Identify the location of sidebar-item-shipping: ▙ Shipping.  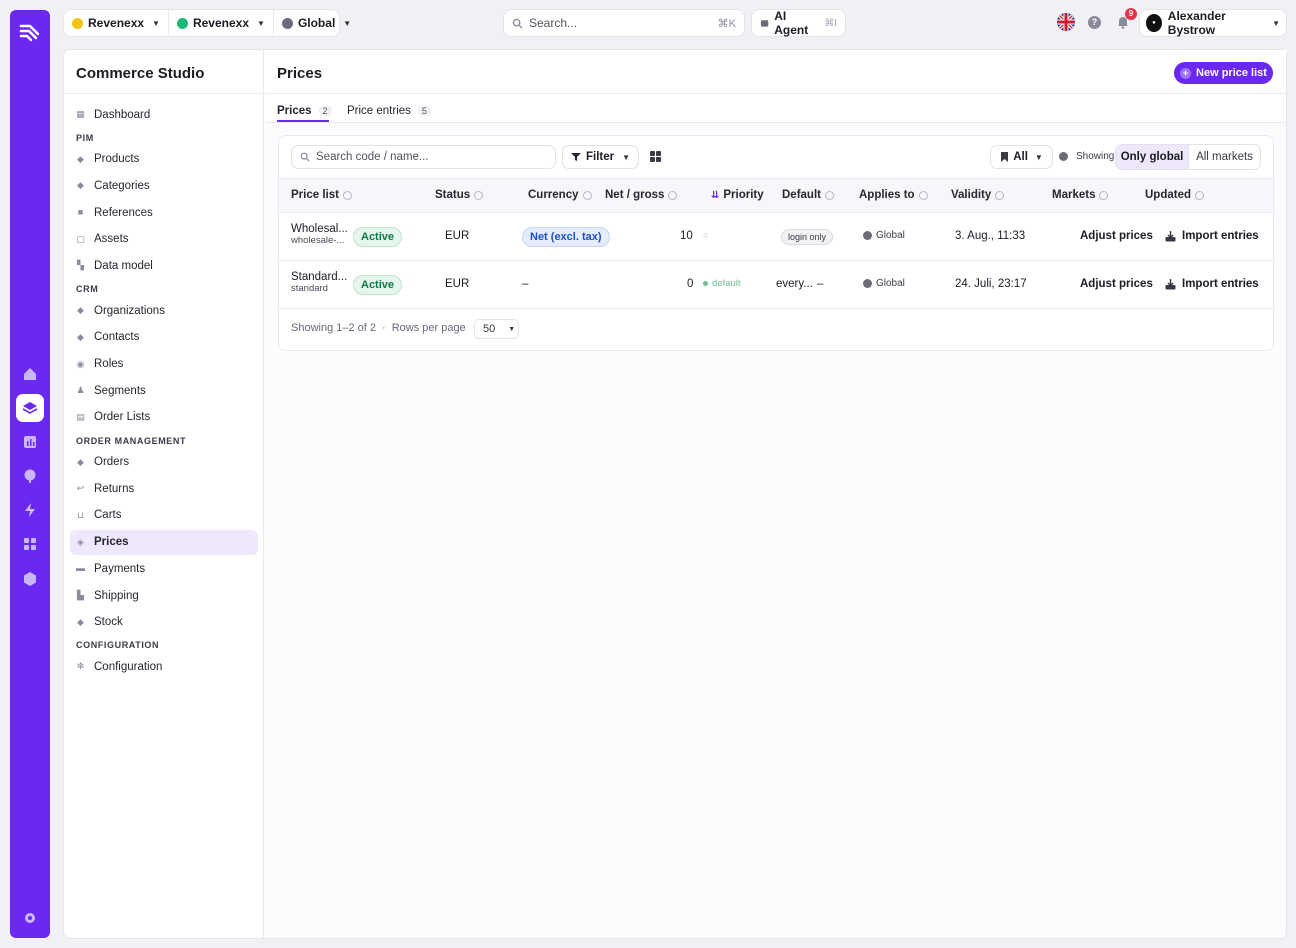
(164, 595).